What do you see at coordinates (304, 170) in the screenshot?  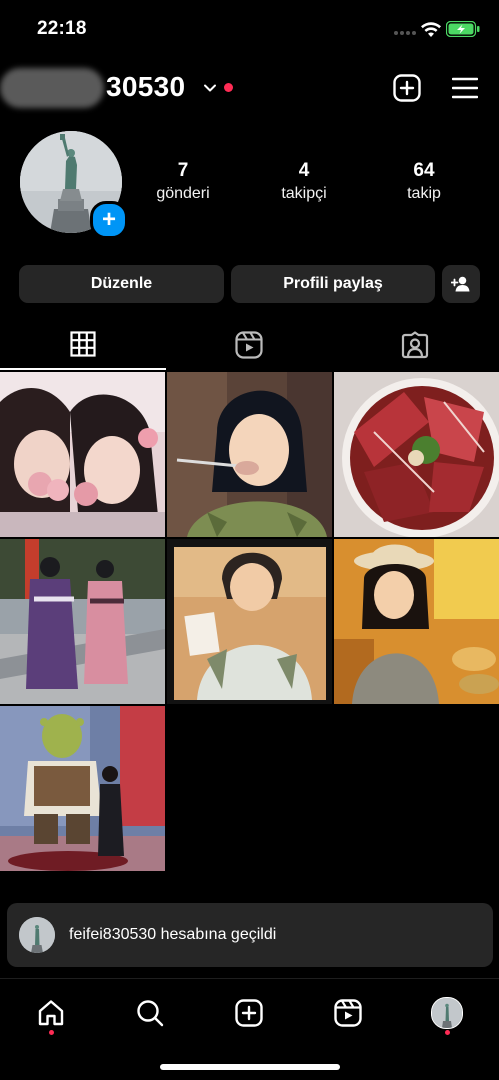 I see `followers-count: 4` at bounding box center [304, 170].